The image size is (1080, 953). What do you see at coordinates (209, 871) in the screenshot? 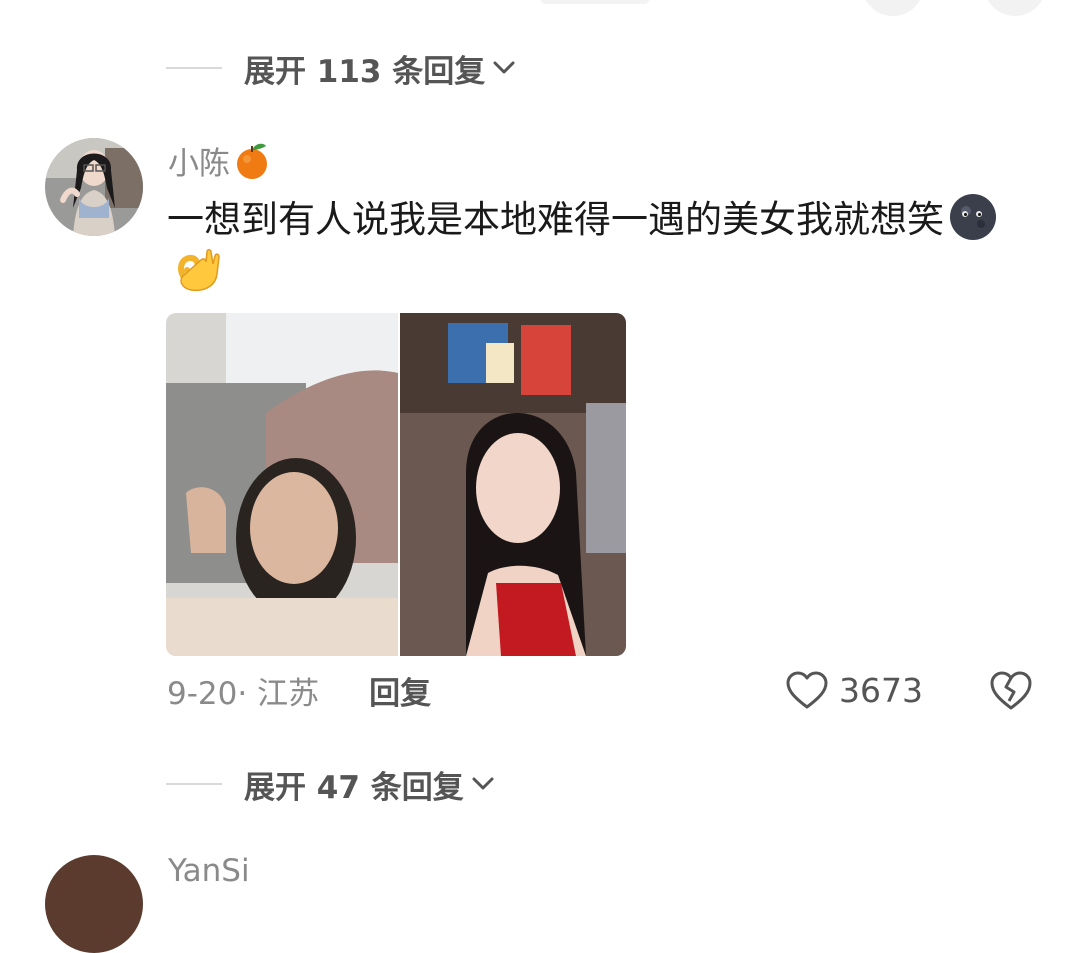
I see `username: YanSi` at bounding box center [209, 871].